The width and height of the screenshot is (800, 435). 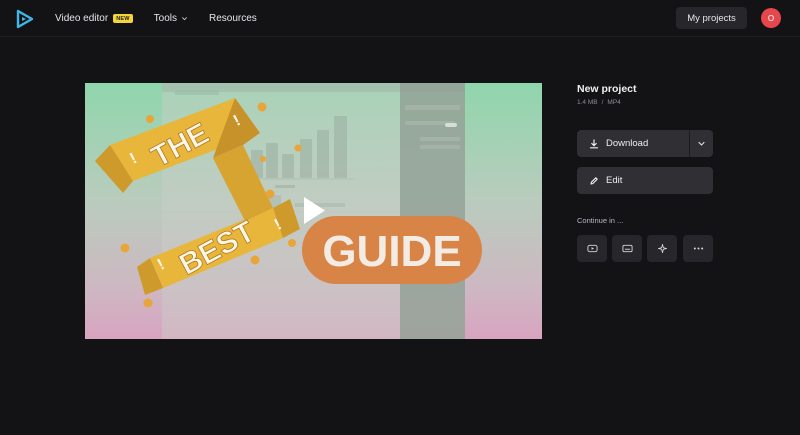 I want to click on download-label: Download, so click(x=627, y=143).